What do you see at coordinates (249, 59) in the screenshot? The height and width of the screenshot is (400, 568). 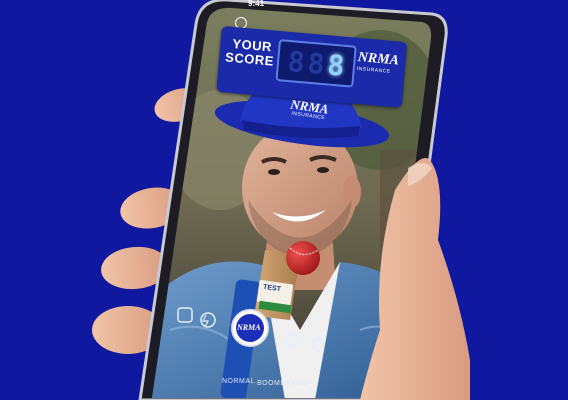 I see `score-label-line2: SCORE` at bounding box center [249, 59].